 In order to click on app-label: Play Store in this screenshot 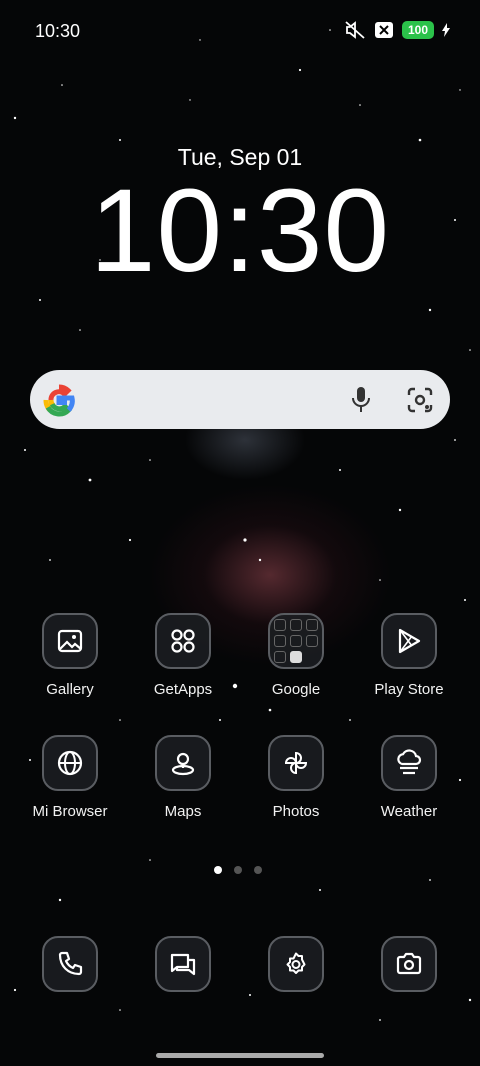, I will do `click(409, 689)`.